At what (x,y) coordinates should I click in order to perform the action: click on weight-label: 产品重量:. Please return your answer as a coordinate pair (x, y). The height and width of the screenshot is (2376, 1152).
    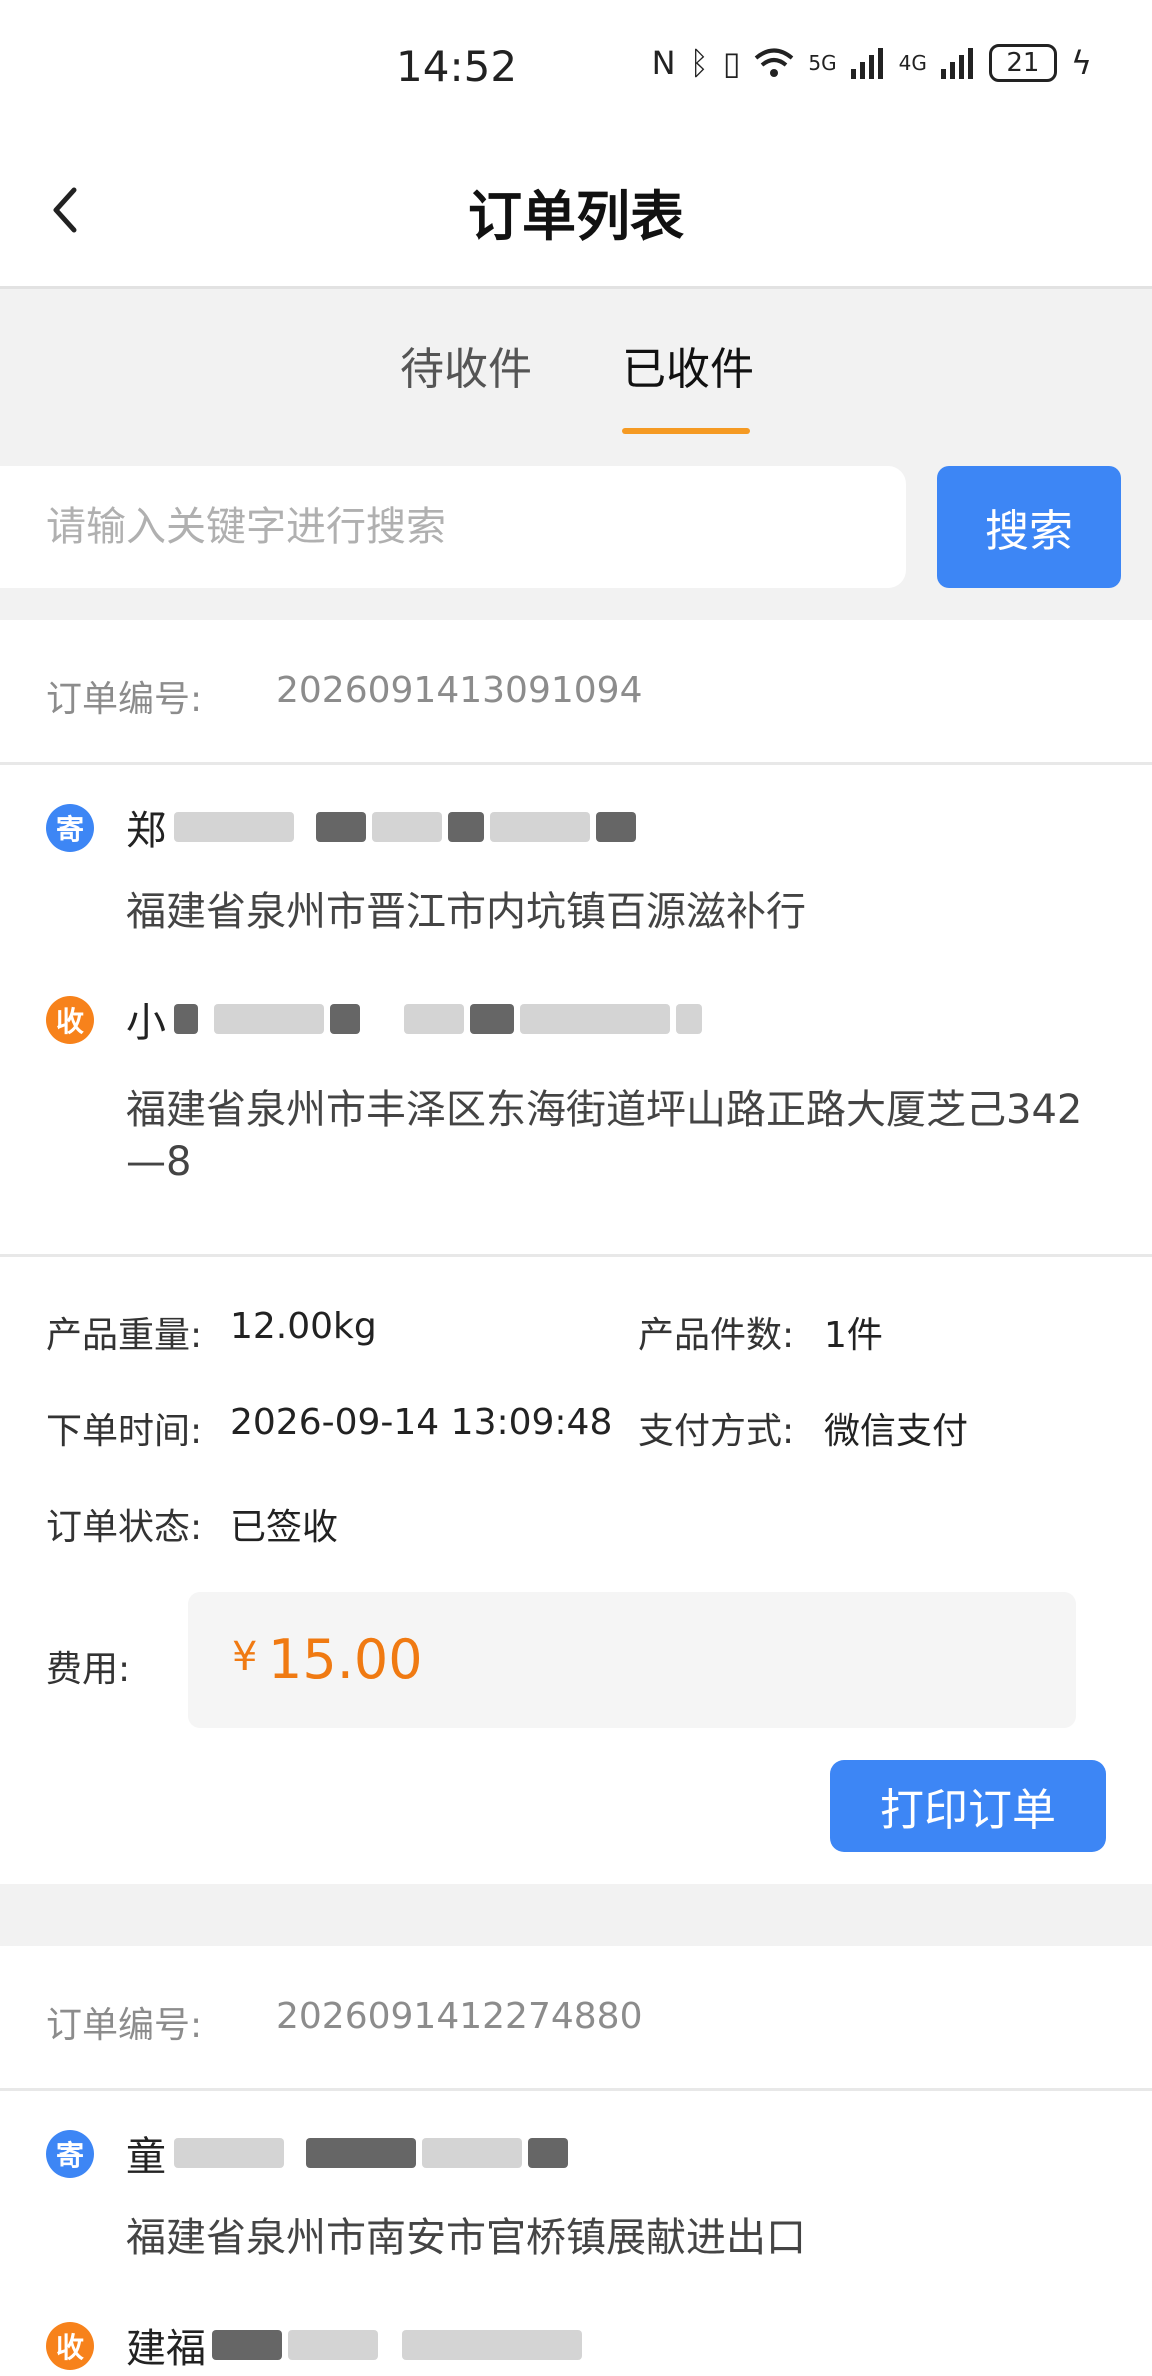
    Looking at the image, I should click on (124, 1335).